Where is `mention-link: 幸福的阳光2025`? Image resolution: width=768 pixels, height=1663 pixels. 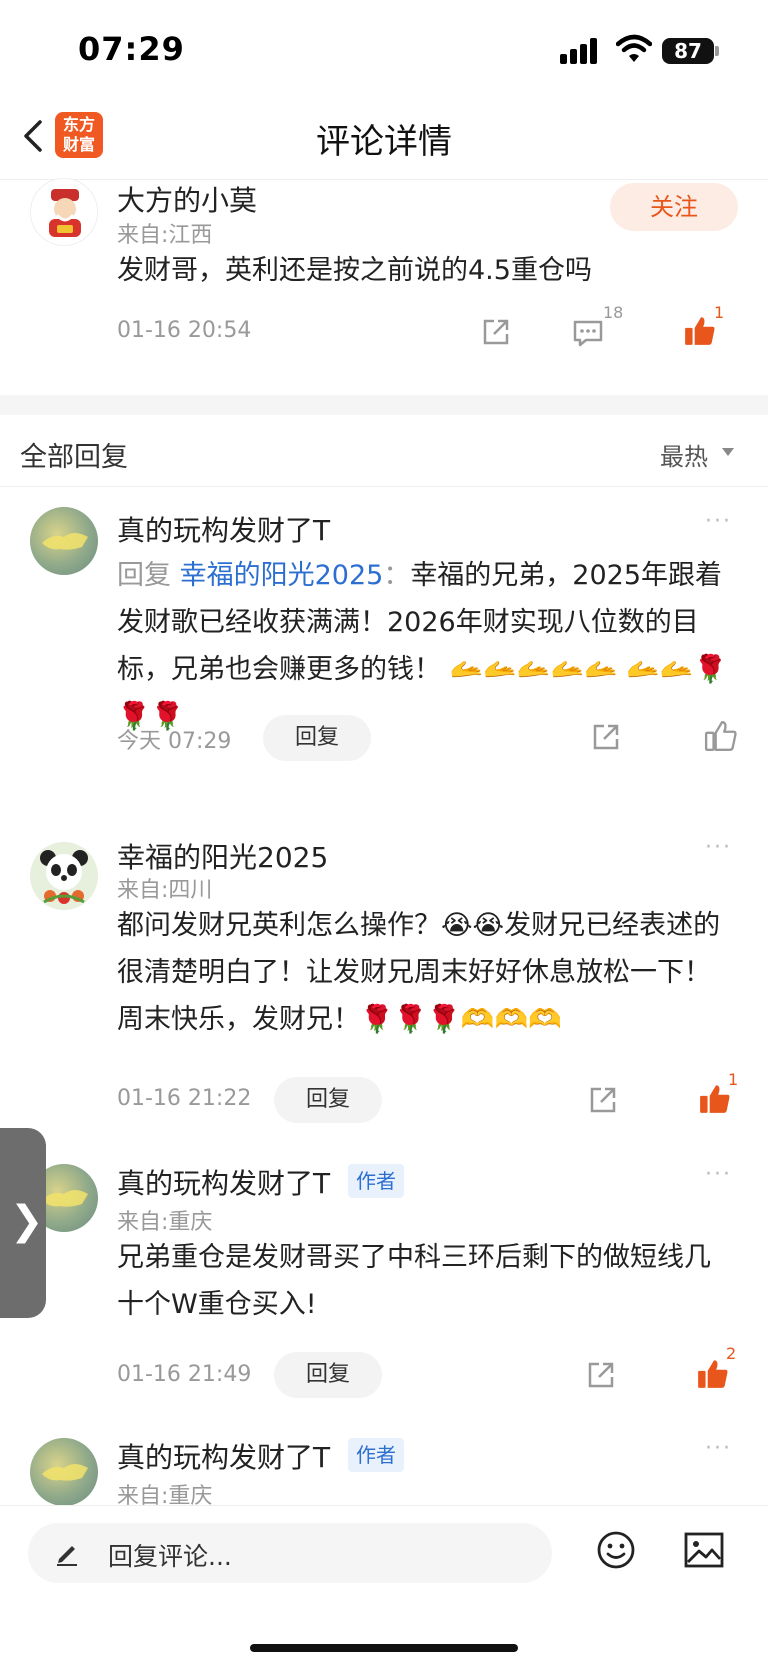 mention-link: 幸福的阳光2025 is located at coordinates (282, 575).